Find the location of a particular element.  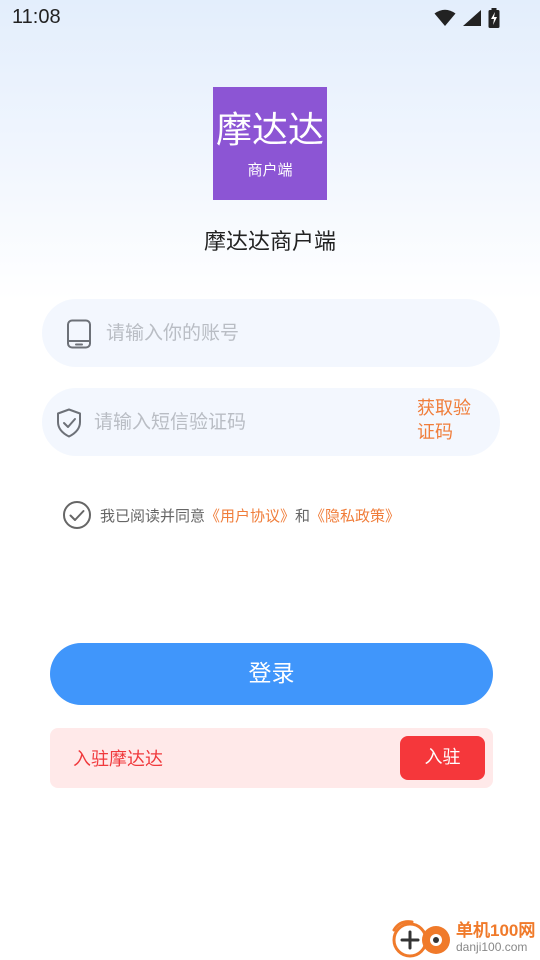

agreement-row: 我已阅读并同意 《用户协议》 和 《隐私政策》 is located at coordinates (231, 515).